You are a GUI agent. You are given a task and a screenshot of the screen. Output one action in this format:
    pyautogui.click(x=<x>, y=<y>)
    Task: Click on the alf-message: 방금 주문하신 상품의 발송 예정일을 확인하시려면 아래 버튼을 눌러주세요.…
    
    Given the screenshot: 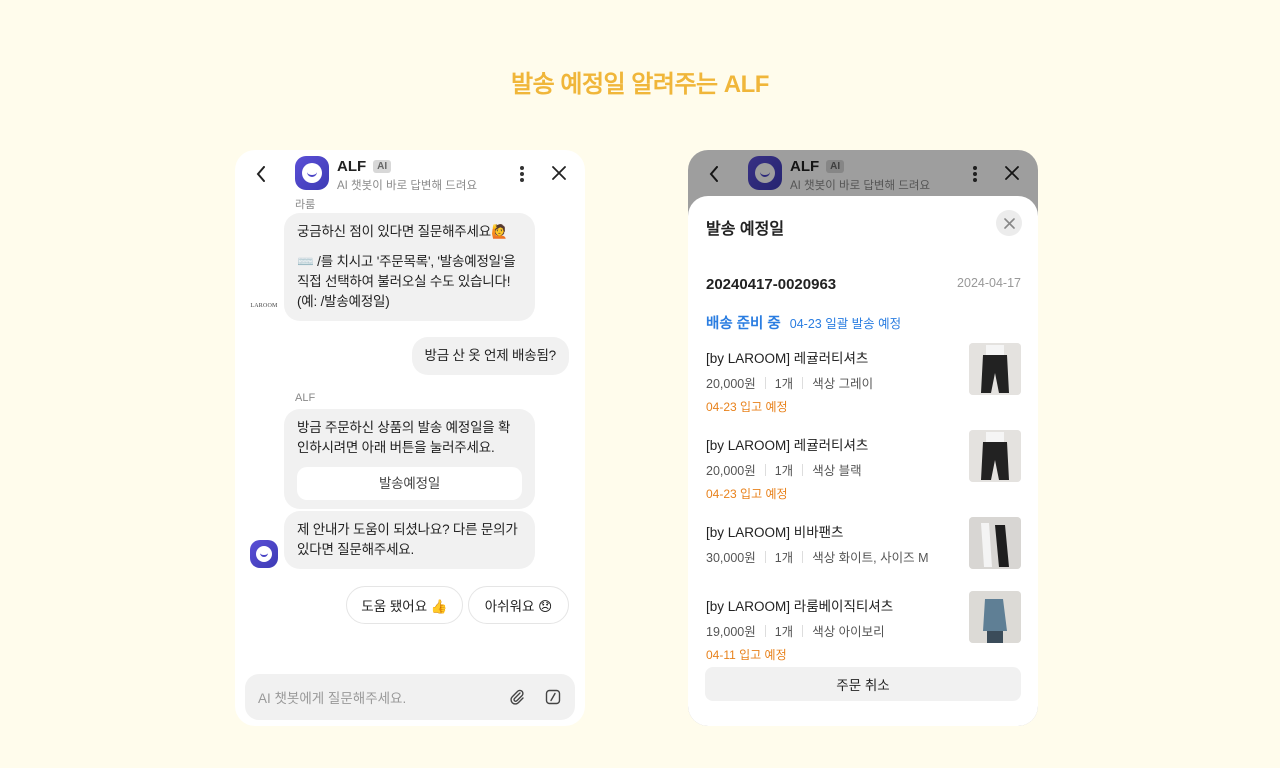 What is the action you would take?
    pyautogui.click(x=409, y=459)
    